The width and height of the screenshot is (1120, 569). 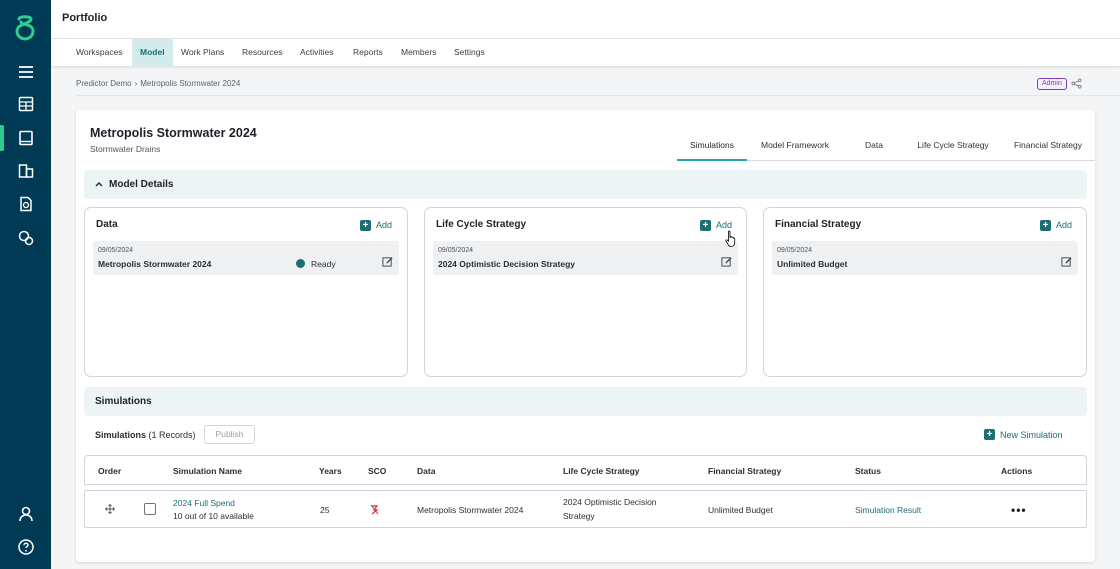 What do you see at coordinates (190, 83) in the screenshot?
I see `breadcrumb-item: Metropolis Stormwater 2024` at bounding box center [190, 83].